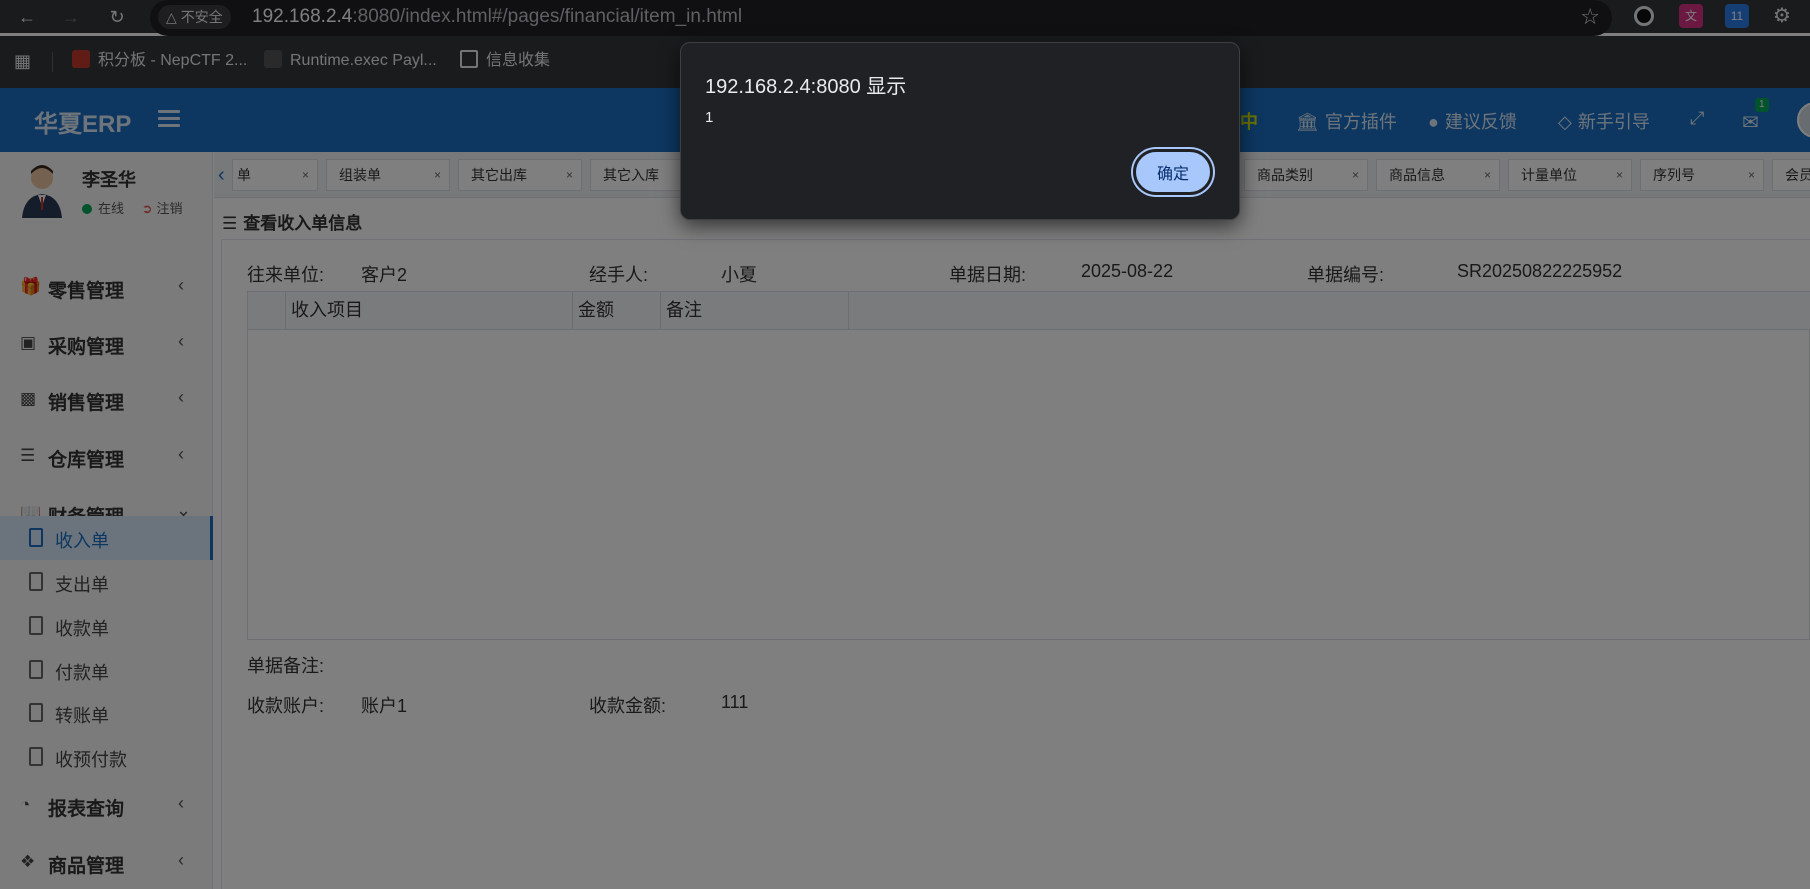  Describe the element at coordinates (709, 117) in the screenshot. I see `dialog-message: 1` at that location.